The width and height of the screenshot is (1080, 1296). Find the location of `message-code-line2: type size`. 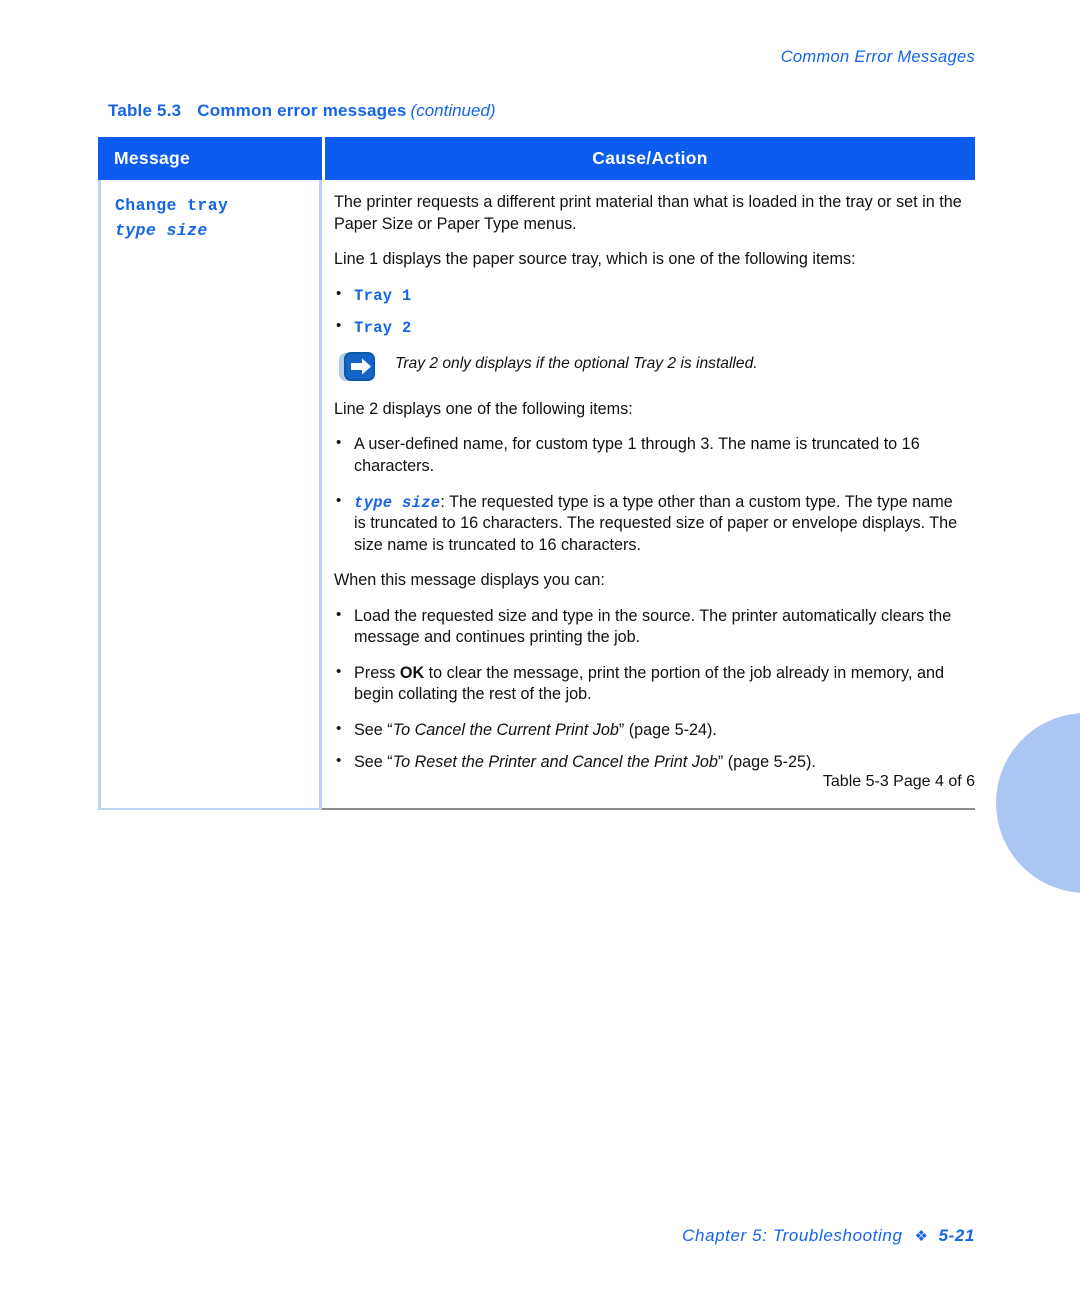

message-code-line2: type size is located at coordinates (161, 231).